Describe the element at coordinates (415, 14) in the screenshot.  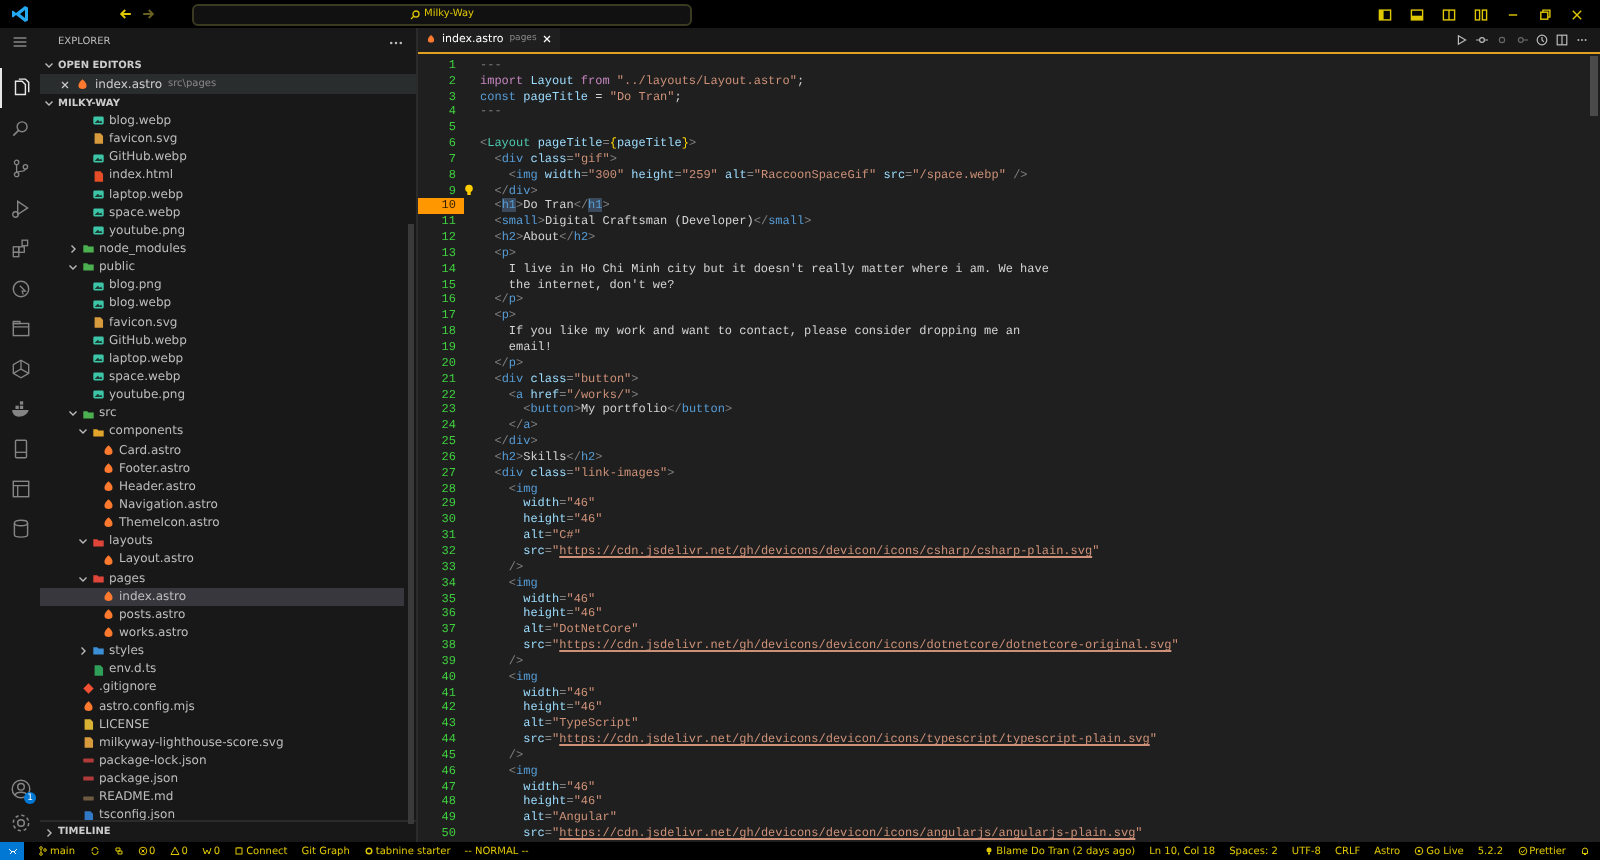
I see `search-icon` at that location.